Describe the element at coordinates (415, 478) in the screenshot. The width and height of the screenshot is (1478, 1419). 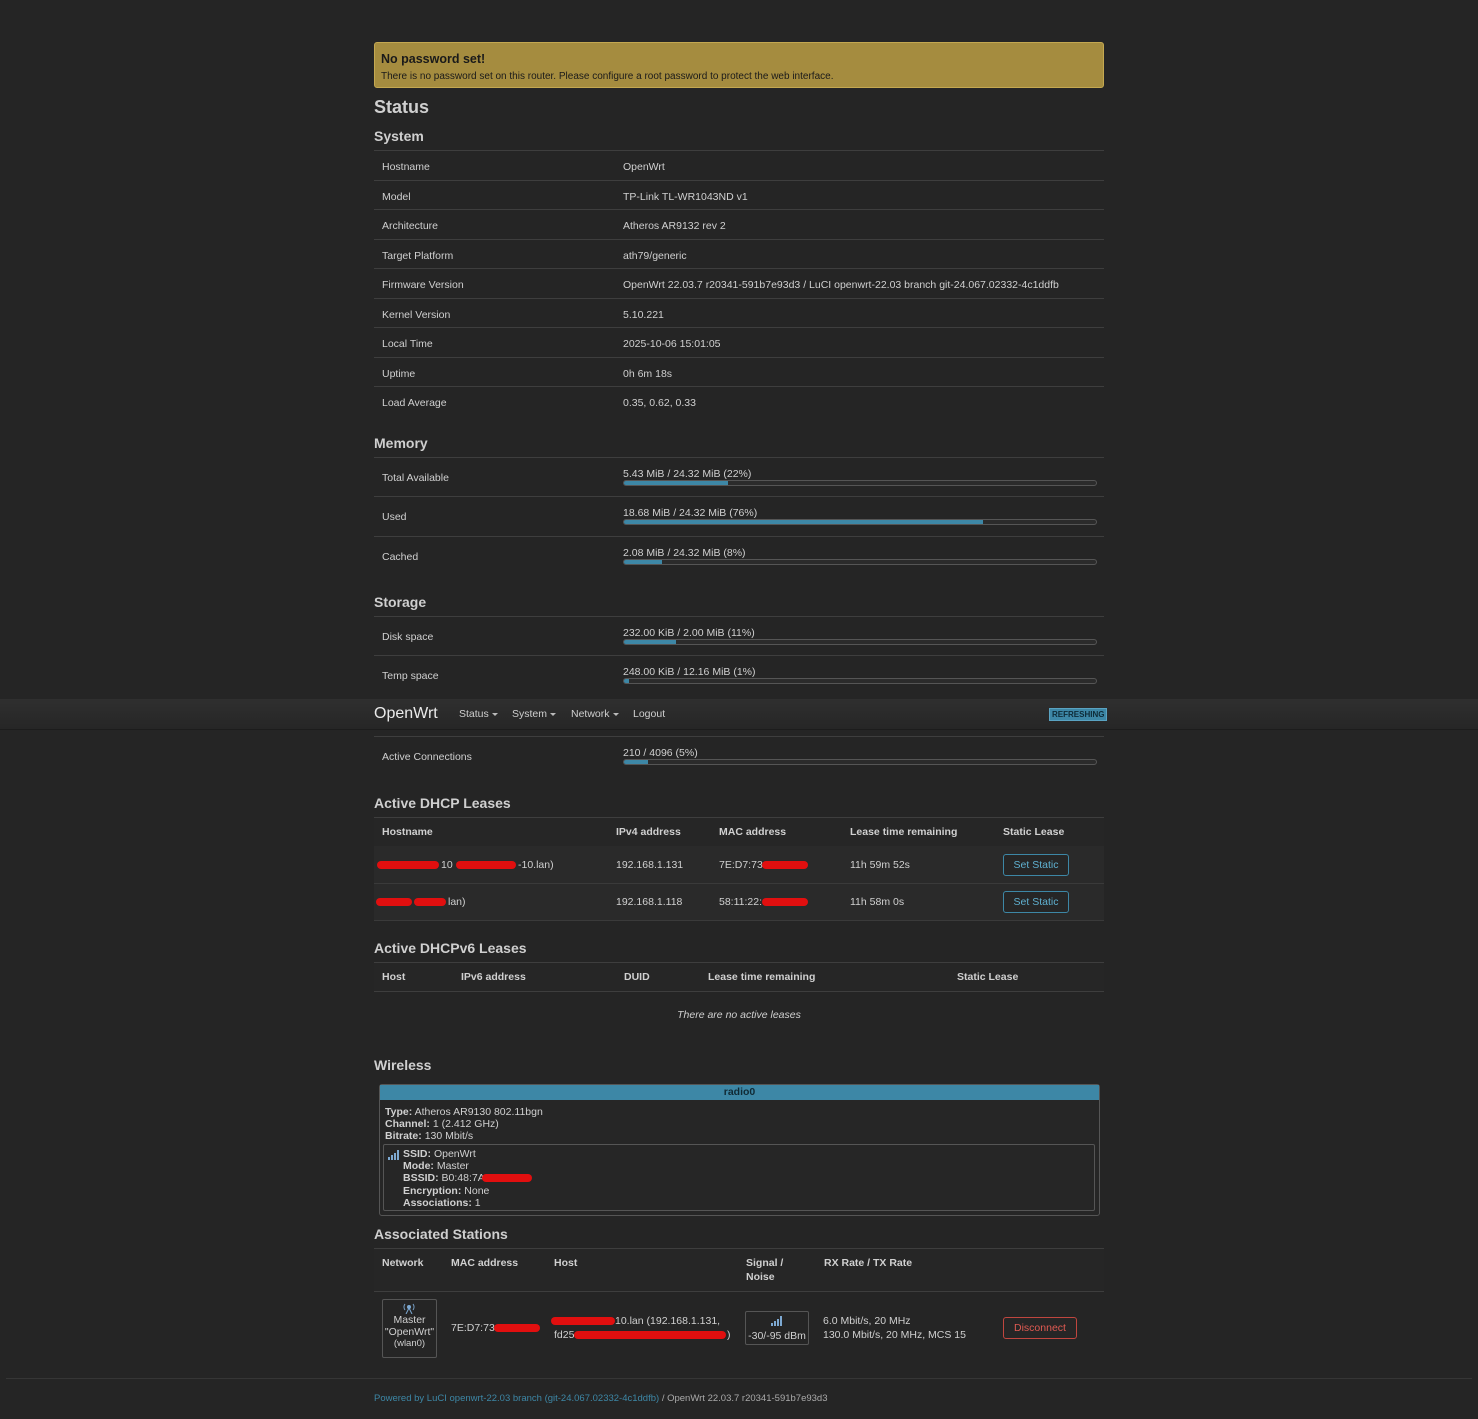
I see `memory-label: Total Available` at that location.